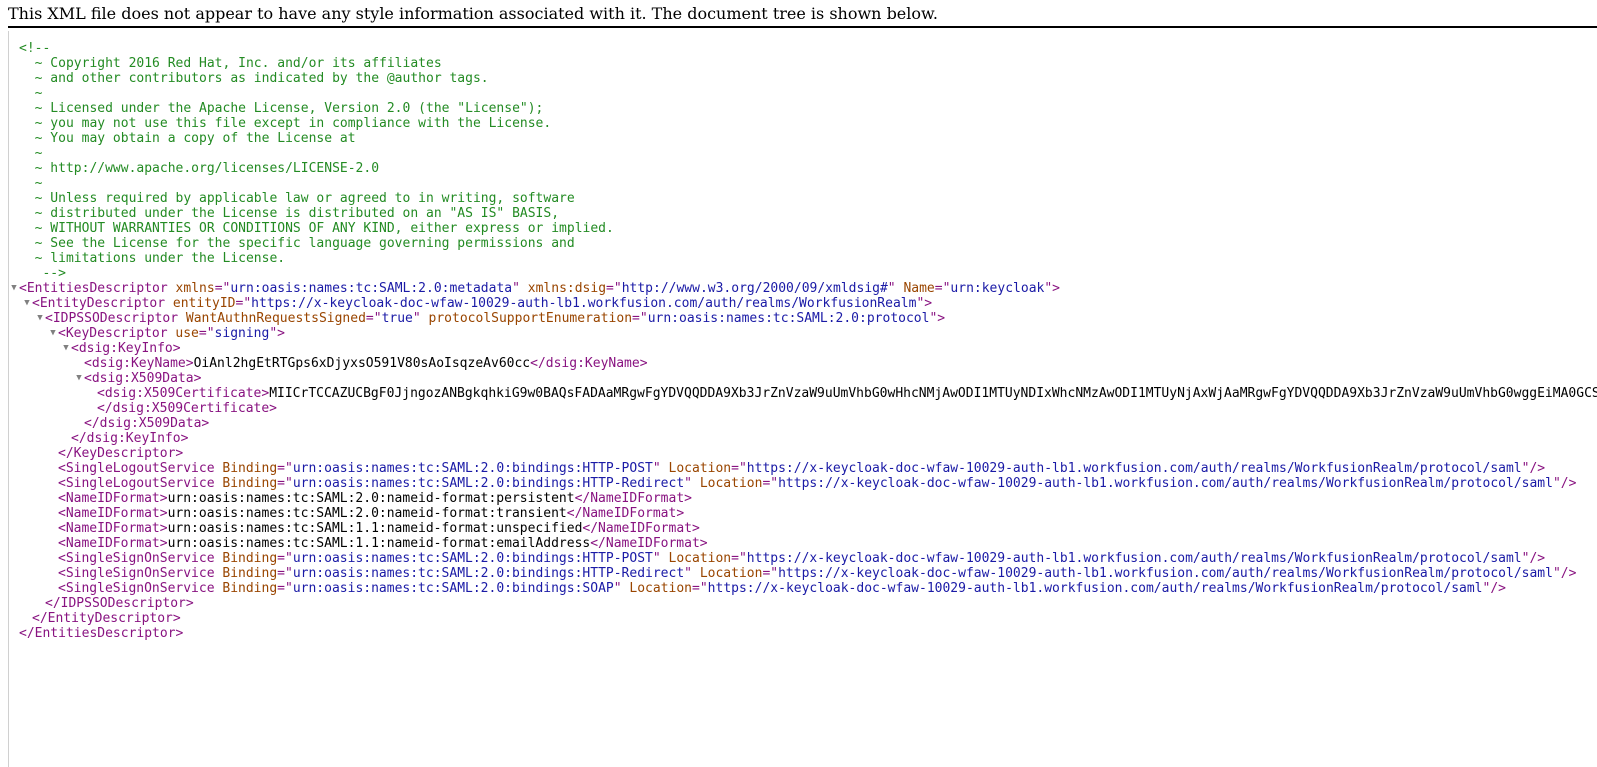 The height and width of the screenshot is (767, 1597). I want to click on attribute-value: urn:keycloak, so click(997, 288).